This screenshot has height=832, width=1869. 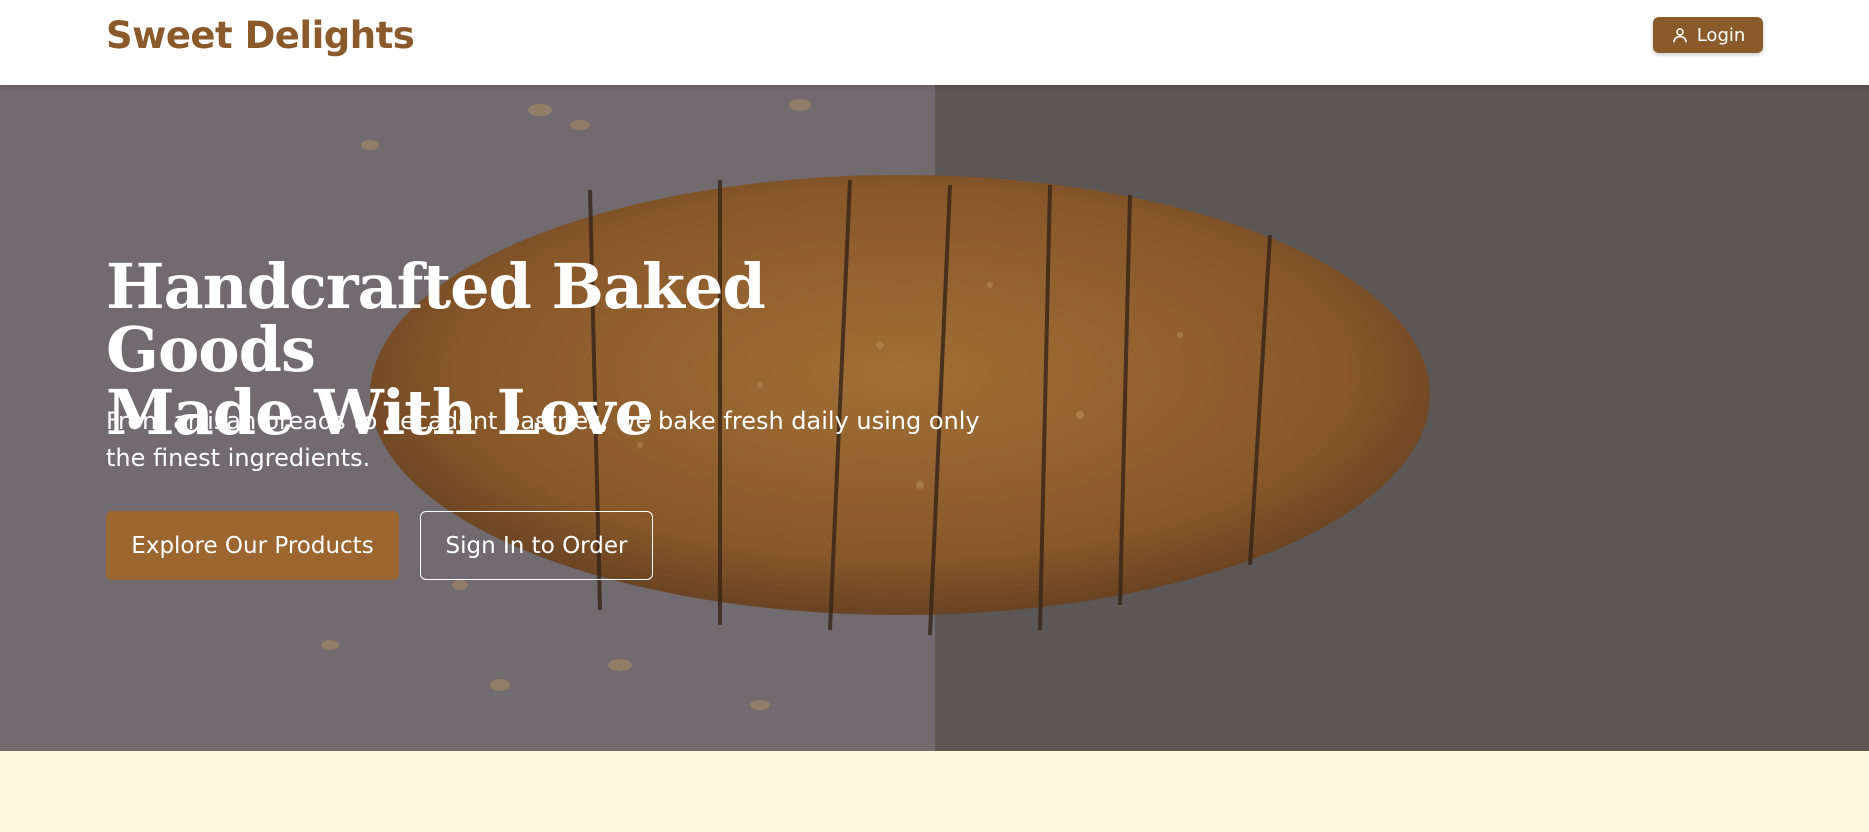 What do you see at coordinates (934, 791) in the screenshot?
I see `next-section` at bounding box center [934, 791].